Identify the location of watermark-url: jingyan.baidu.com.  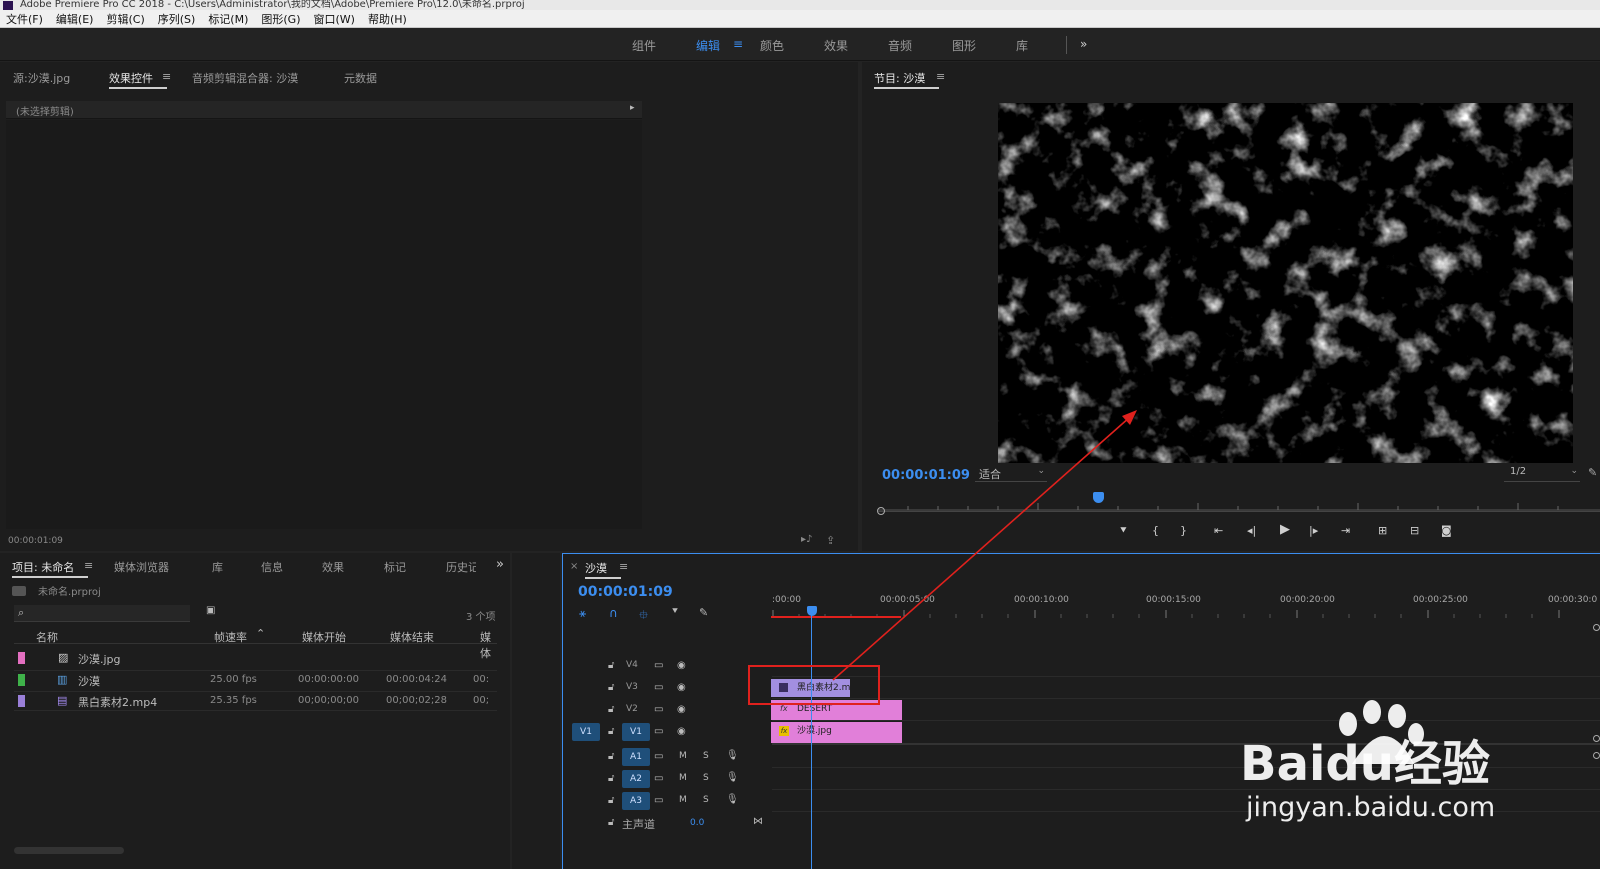
(1371, 807).